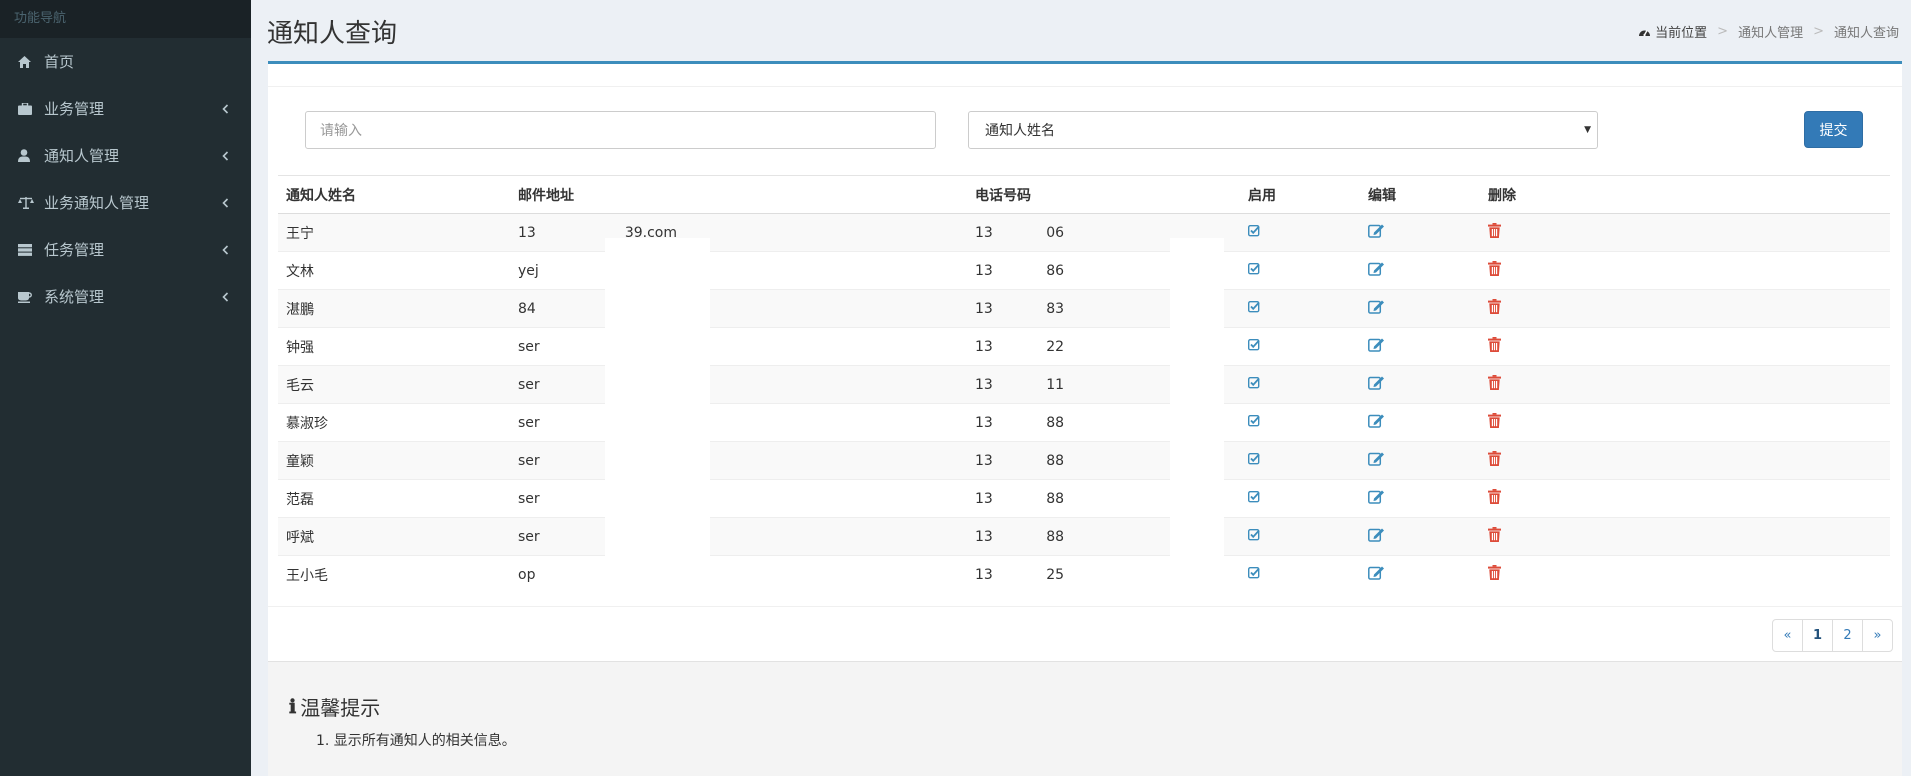 This screenshot has width=1911, height=776. I want to click on redaction-mask, so click(657, 421).